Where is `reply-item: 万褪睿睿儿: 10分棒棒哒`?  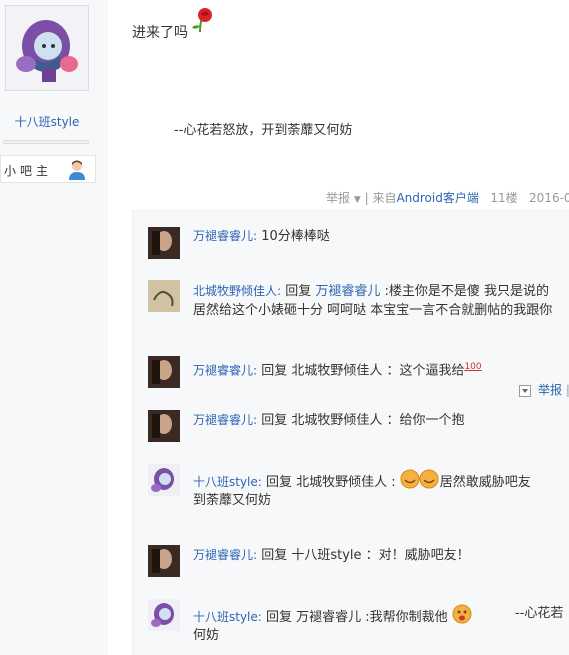 reply-item: 万褪睿睿儿: 10分棒棒哒 is located at coordinates (261, 236).